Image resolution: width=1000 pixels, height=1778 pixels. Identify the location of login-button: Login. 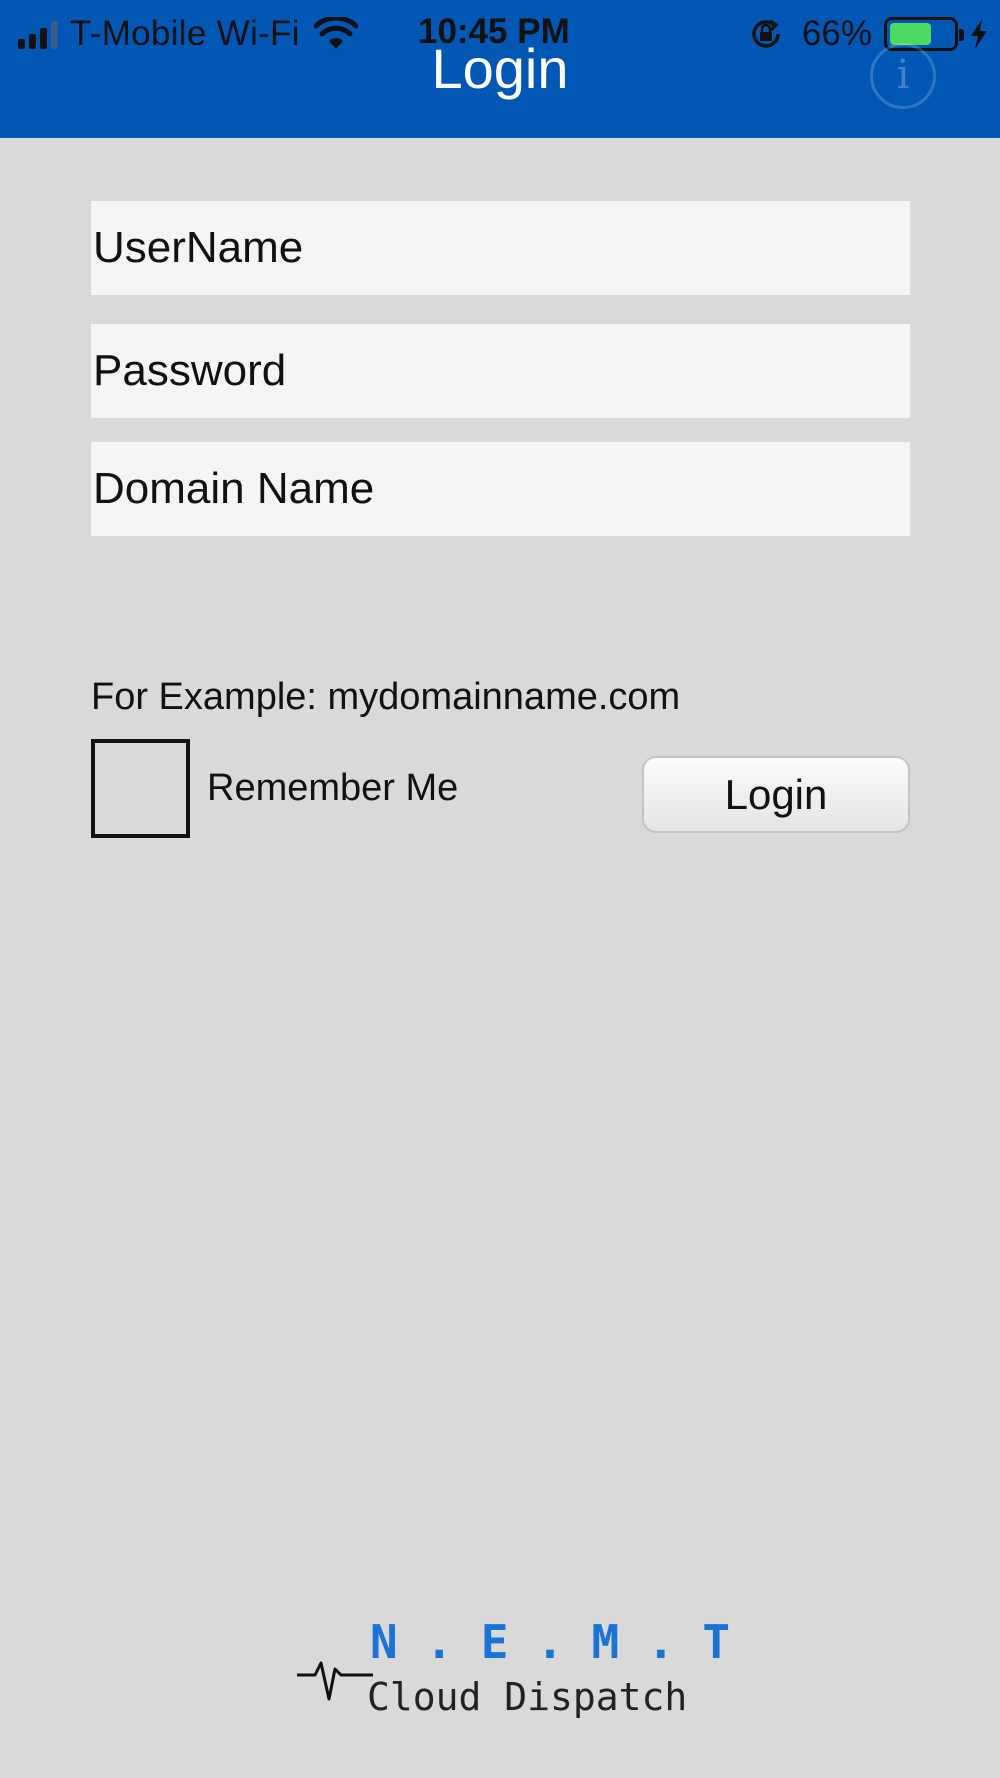
(776, 794).